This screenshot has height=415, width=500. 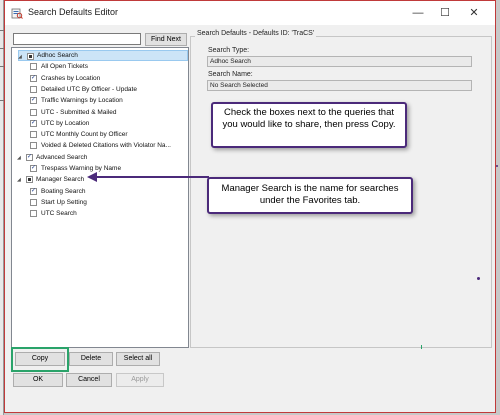 What do you see at coordinates (84, 135) in the screenshot?
I see `tree-label: UTC Monthly Count by Officer` at bounding box center [84, 135].